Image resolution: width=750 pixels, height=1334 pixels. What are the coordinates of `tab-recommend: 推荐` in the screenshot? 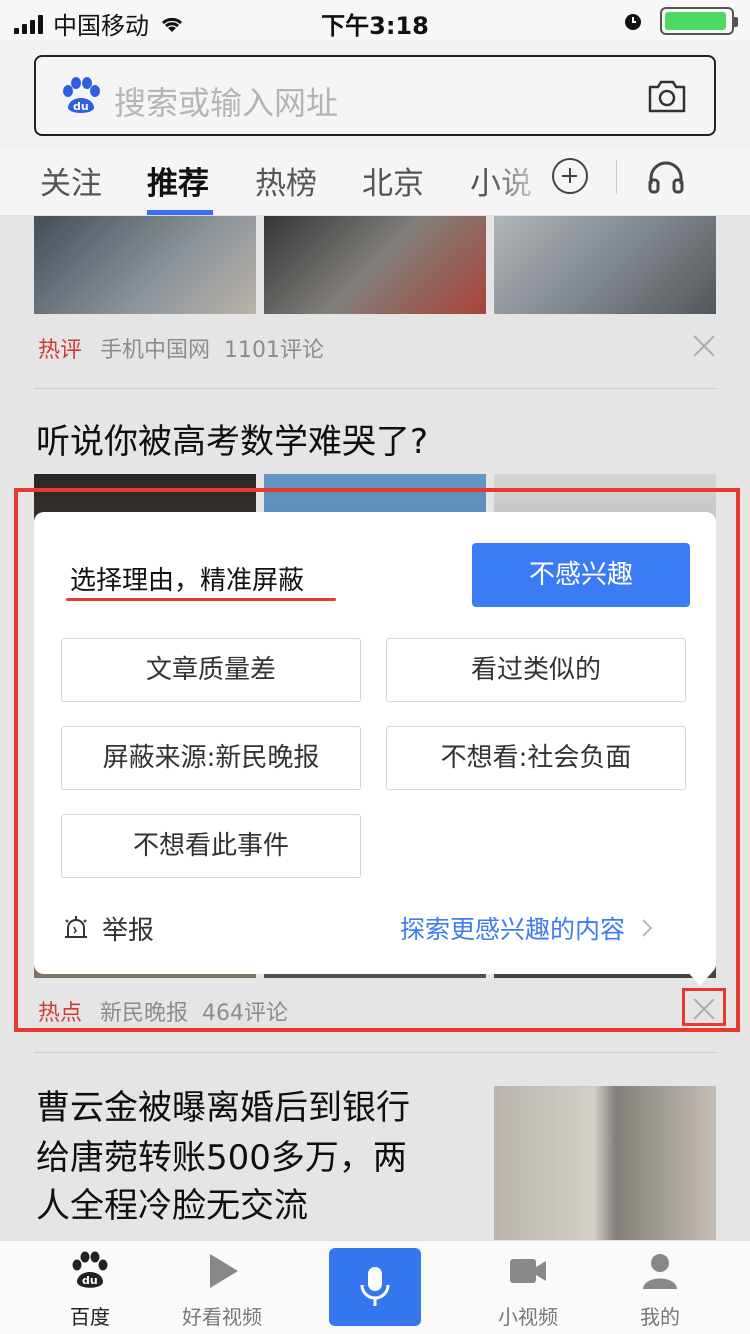 It's located at (178, 180).